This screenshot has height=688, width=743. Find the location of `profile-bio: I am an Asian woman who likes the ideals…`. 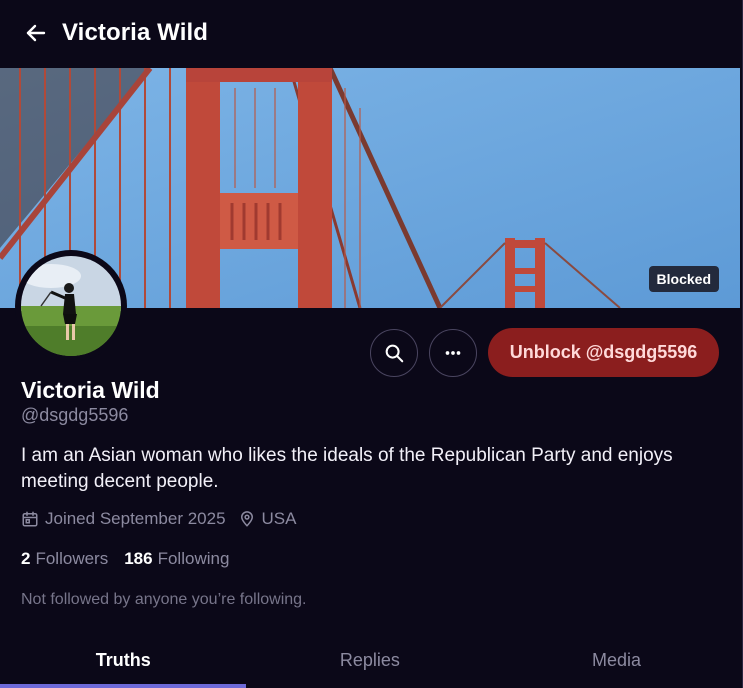

profile-bio: I am an Asian woman who likes the ideals… is located at coordinates (347, 468).